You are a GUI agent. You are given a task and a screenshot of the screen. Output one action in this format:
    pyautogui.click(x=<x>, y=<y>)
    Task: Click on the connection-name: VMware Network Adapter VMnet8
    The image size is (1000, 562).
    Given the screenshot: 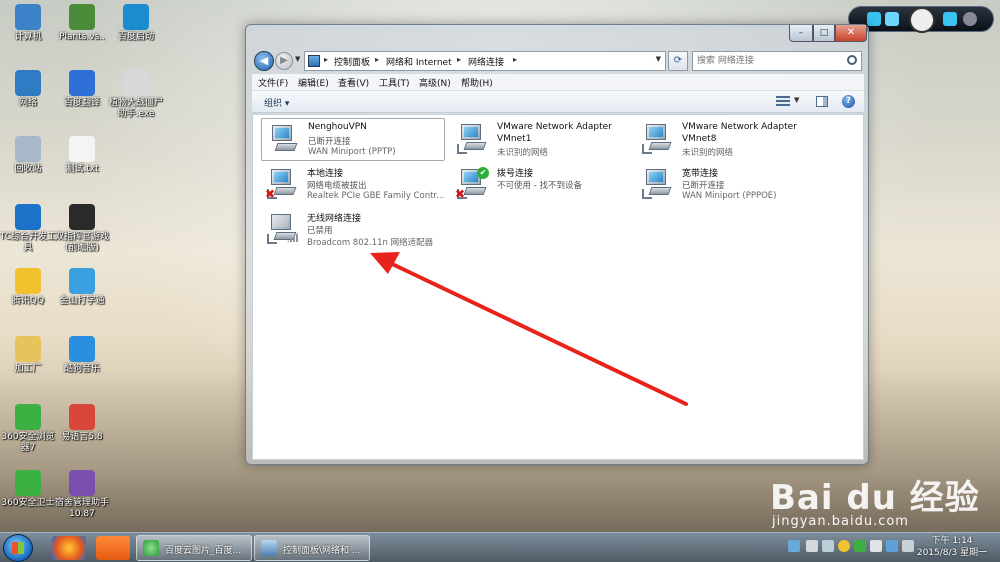 What is the action you would take?
    pyautogui.click(x=739, y=133)
    